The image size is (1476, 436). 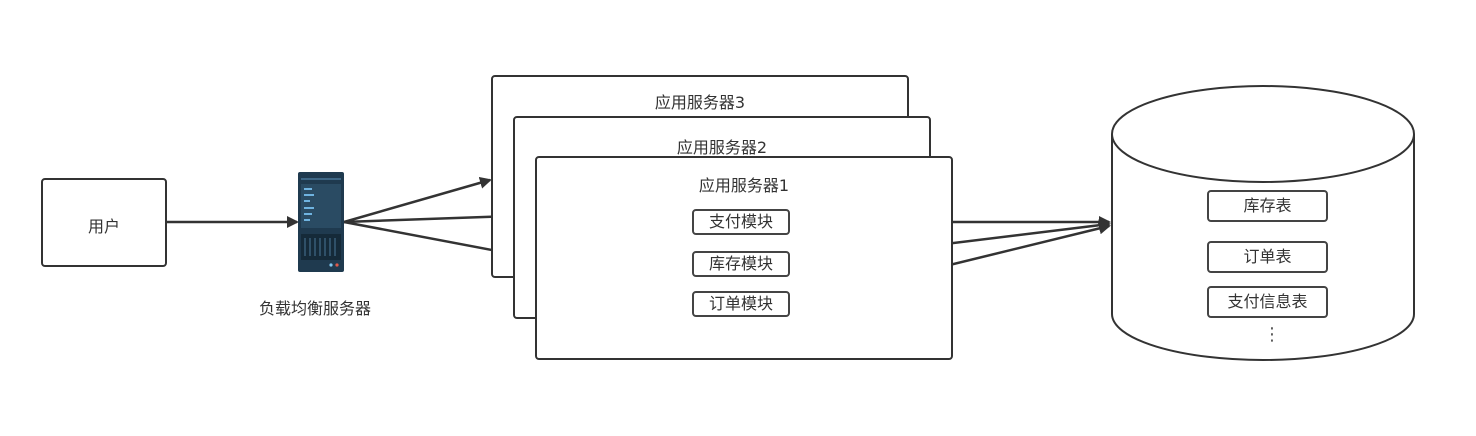 What do you see at coordinates (744, 185) in the screenshot?
I see `app-server-1-title: 应用服务器1` at bounding box center [744, 185].